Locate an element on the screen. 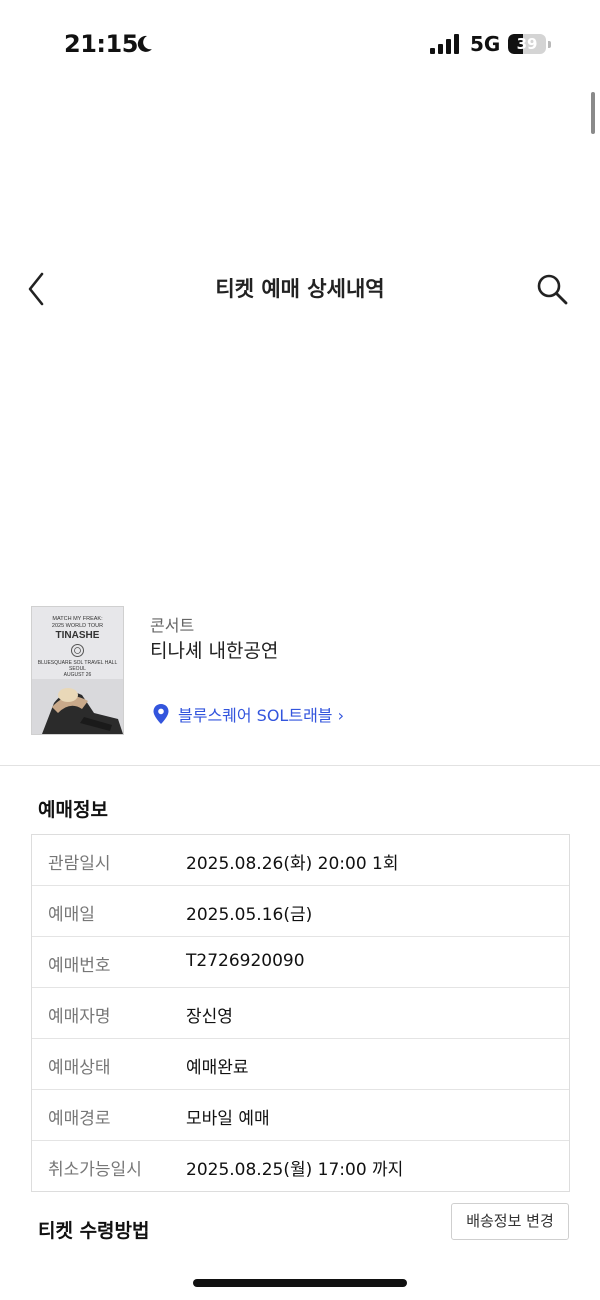 The height and width of the screenshot is (1300, 600). info-row-viewing-datetime: 관람일시 2025.08.26(화) 20:00 1회 is located at coordinates (300, 860).